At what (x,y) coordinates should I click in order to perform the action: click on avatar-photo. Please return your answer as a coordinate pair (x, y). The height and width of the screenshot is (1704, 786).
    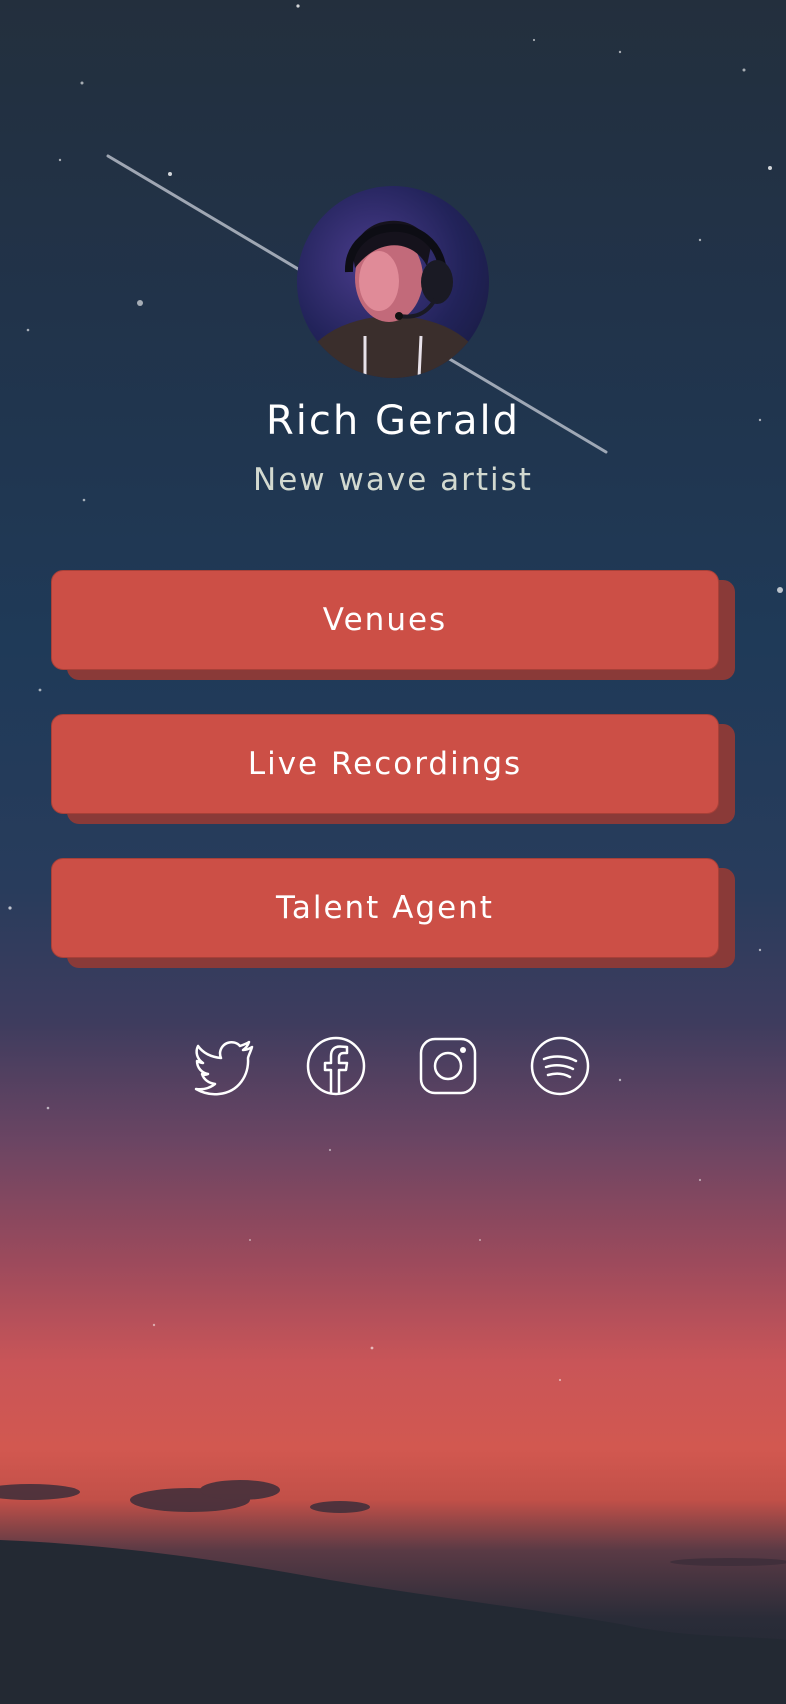
    Looking at the image, I should click on (393, 299).